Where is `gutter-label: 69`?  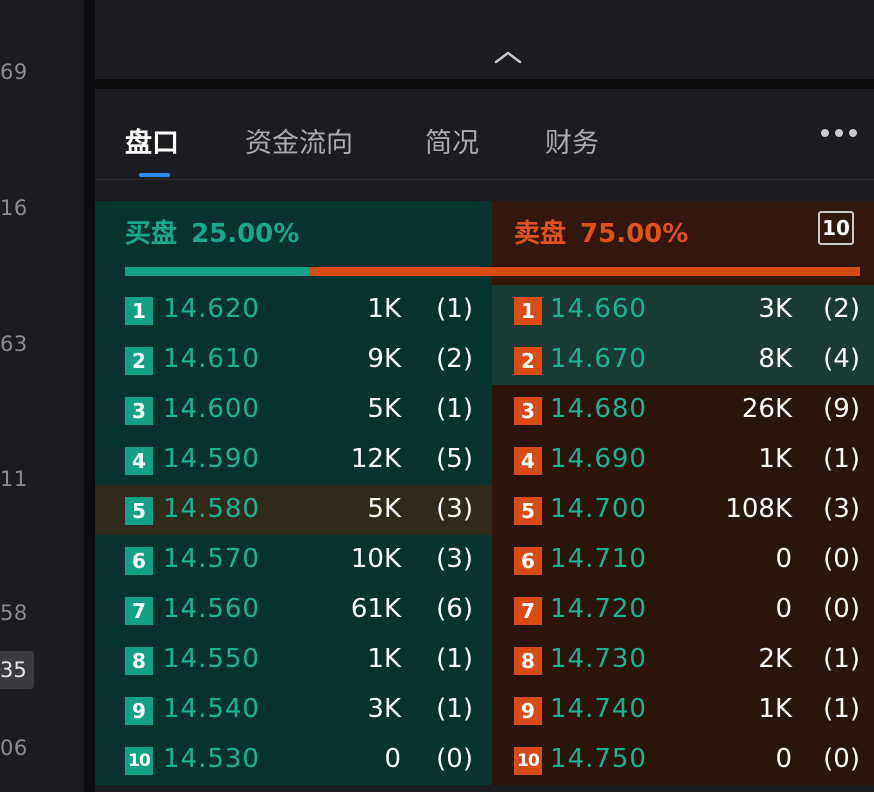 gutter-label: 69 is located at coordinates (14, 72).